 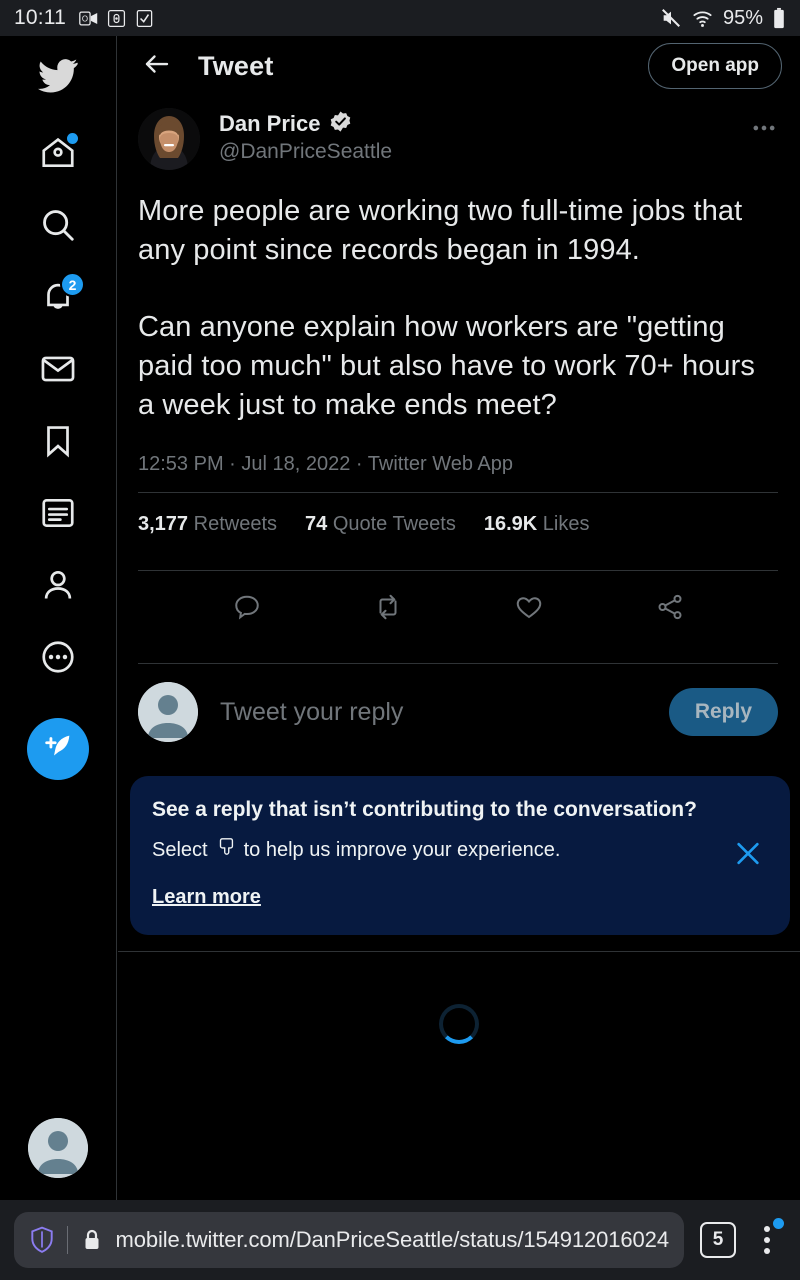 What do you see at coordinates (742, 17) in the screenshot?
I see `battery-percent: 95%` at bounding box center [742, 17].